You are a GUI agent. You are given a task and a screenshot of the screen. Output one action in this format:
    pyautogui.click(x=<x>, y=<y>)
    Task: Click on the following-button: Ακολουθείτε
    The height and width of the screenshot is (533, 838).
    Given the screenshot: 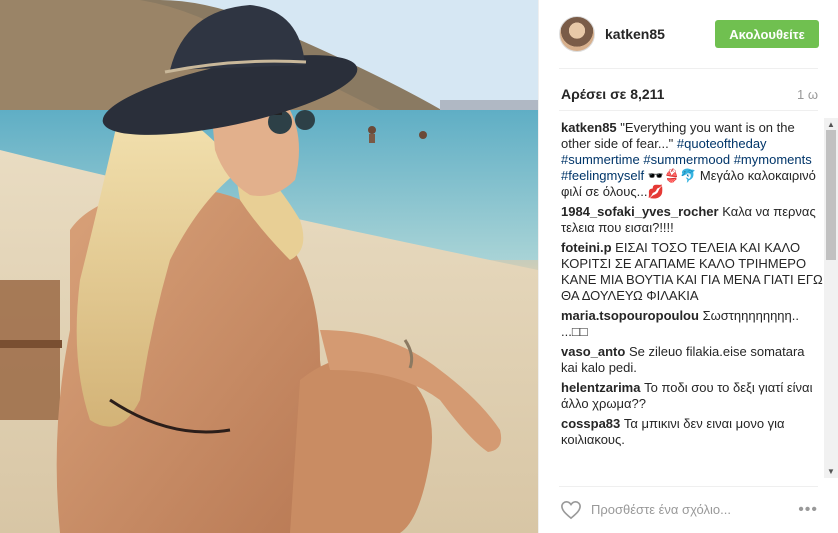 What is the action you would take?
    pyautogui.click(x=767, y=34)
    